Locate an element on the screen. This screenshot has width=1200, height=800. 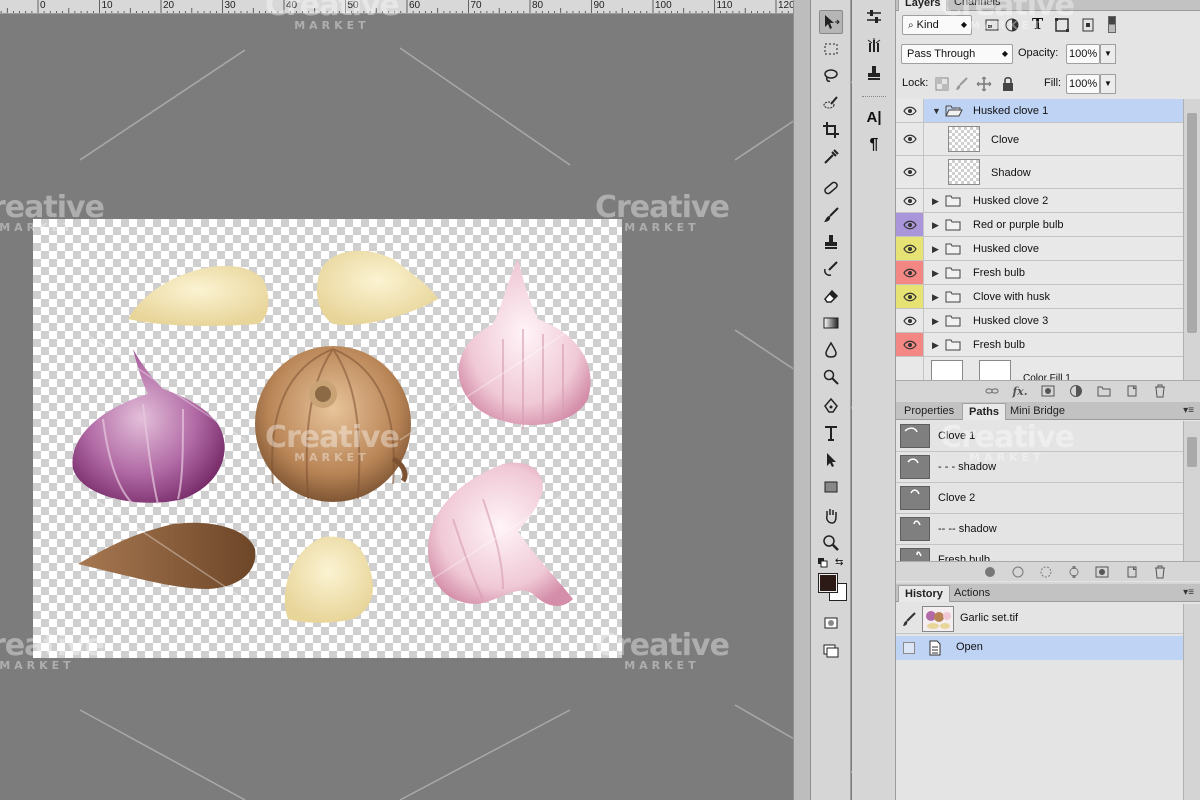
tab-properties: Properties is located at coordinates (929, 411).